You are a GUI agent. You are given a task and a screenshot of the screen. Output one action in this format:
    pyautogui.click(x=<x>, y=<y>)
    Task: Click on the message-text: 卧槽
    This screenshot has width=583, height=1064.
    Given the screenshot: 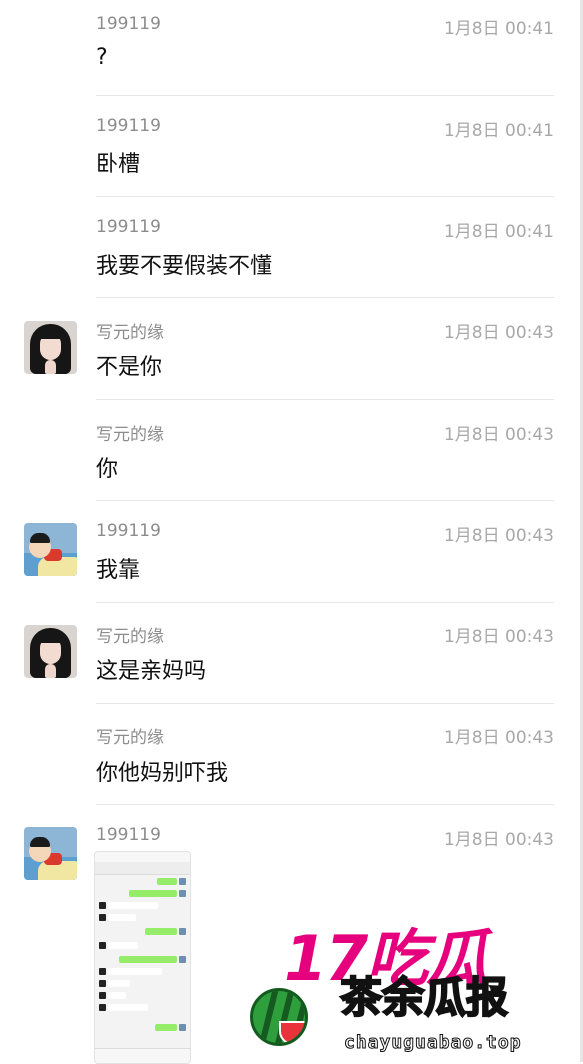 What is the action you would take?
    pyautogui.click(x=118, y=164)
    